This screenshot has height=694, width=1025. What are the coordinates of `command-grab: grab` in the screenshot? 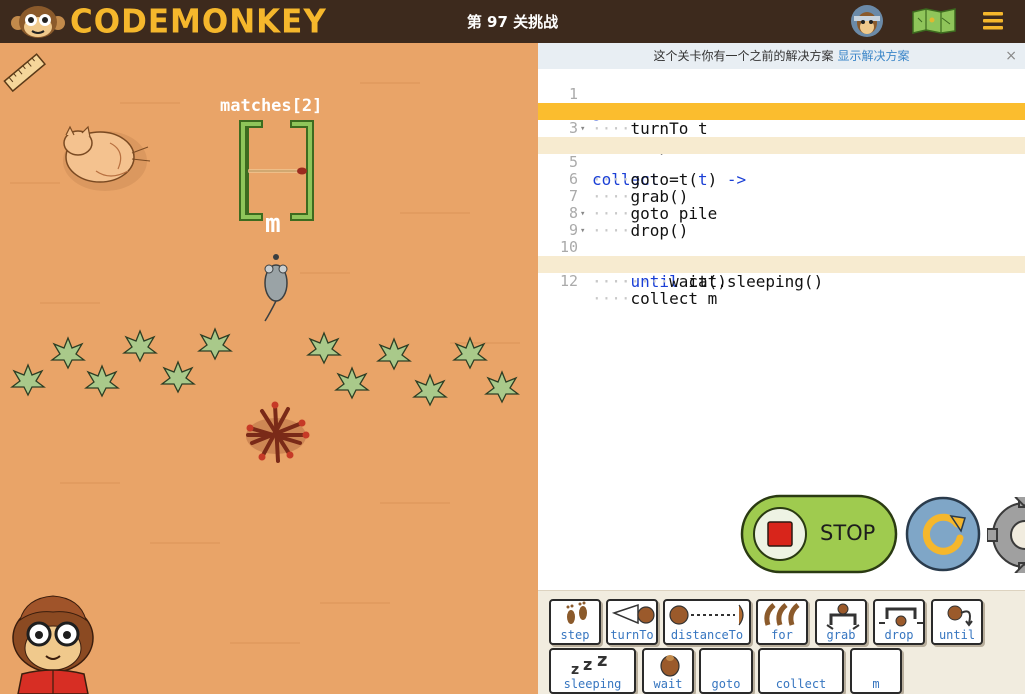 It's located at (841, 622).